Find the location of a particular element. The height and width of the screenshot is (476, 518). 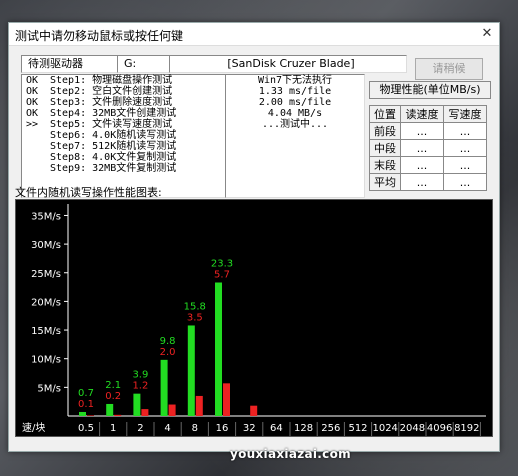

data-label-read: 3.9 is located at coordinates (140, 375).